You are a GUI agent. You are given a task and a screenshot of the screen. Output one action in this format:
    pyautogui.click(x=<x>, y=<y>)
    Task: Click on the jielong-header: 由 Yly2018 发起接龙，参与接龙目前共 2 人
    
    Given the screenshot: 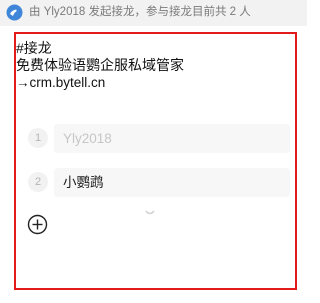 What is the action you would take?
    pyautogui.click(x=153, y=13)
    